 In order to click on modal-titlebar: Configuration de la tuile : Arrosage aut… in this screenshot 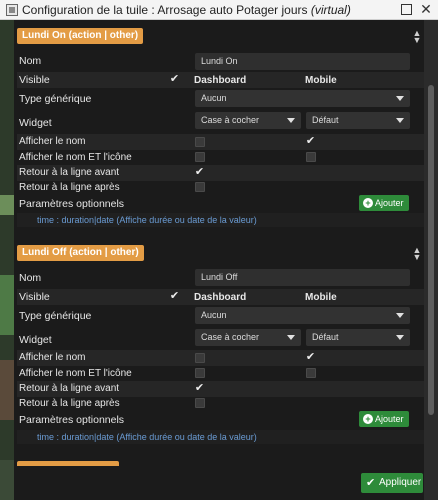, I will do `click(219, 10)`.